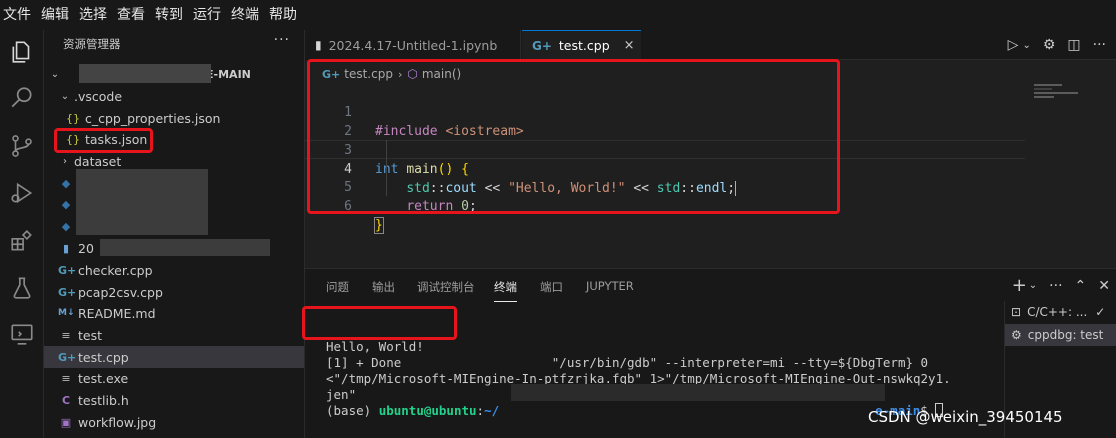 The height and width of the screenshot is (438, 1116). Describe the element at coordinates (1064, 99) in the screenshot. I see `minimap` at that location.